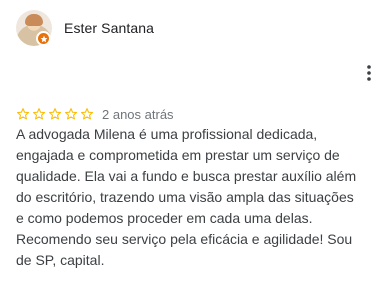 This screenshot has width=390, height=287. I want to click on more-vert-icon, so click(369, 73).